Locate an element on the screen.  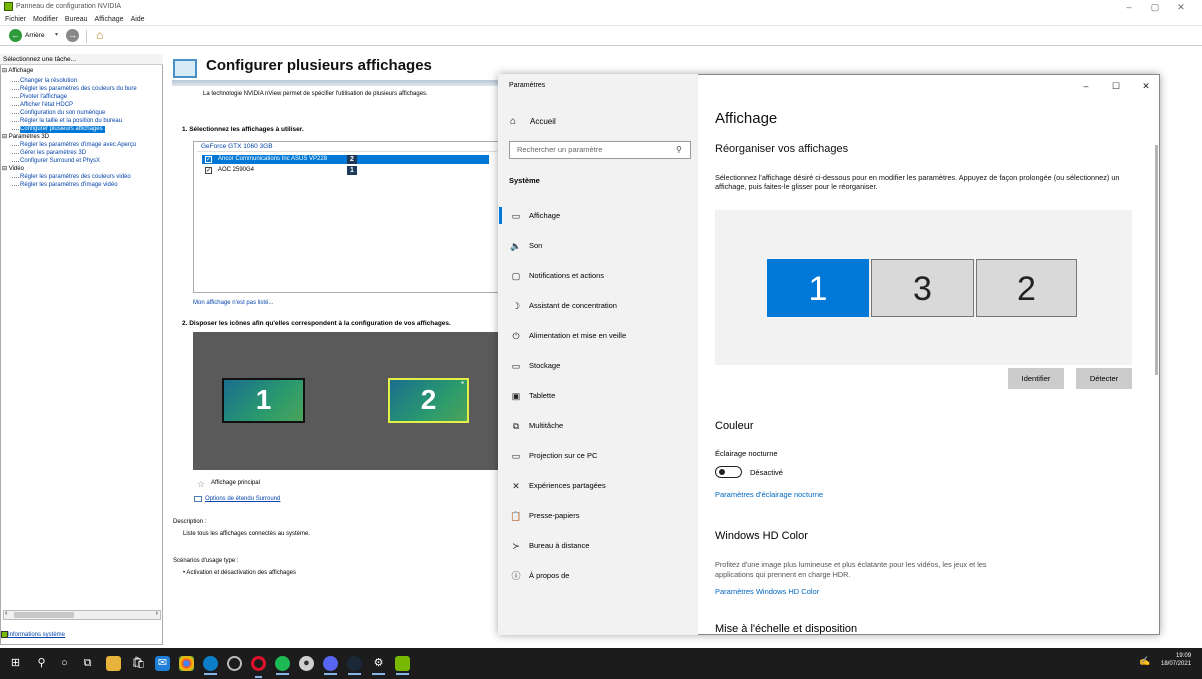
settings-monitor-2: 2 is located at coordinates (1026, 288).